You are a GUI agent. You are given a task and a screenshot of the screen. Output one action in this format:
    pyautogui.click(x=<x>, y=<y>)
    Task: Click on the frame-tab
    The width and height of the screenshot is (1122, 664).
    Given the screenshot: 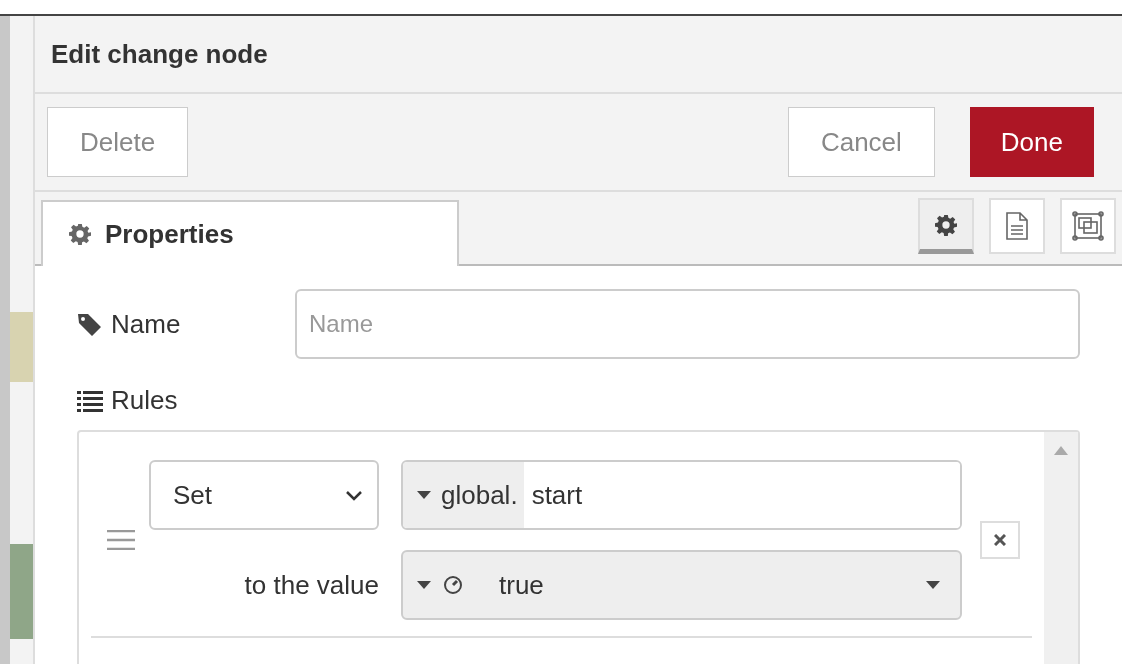 What is the action you would take?
    pyautogui.click(x=1088, y=226)
    